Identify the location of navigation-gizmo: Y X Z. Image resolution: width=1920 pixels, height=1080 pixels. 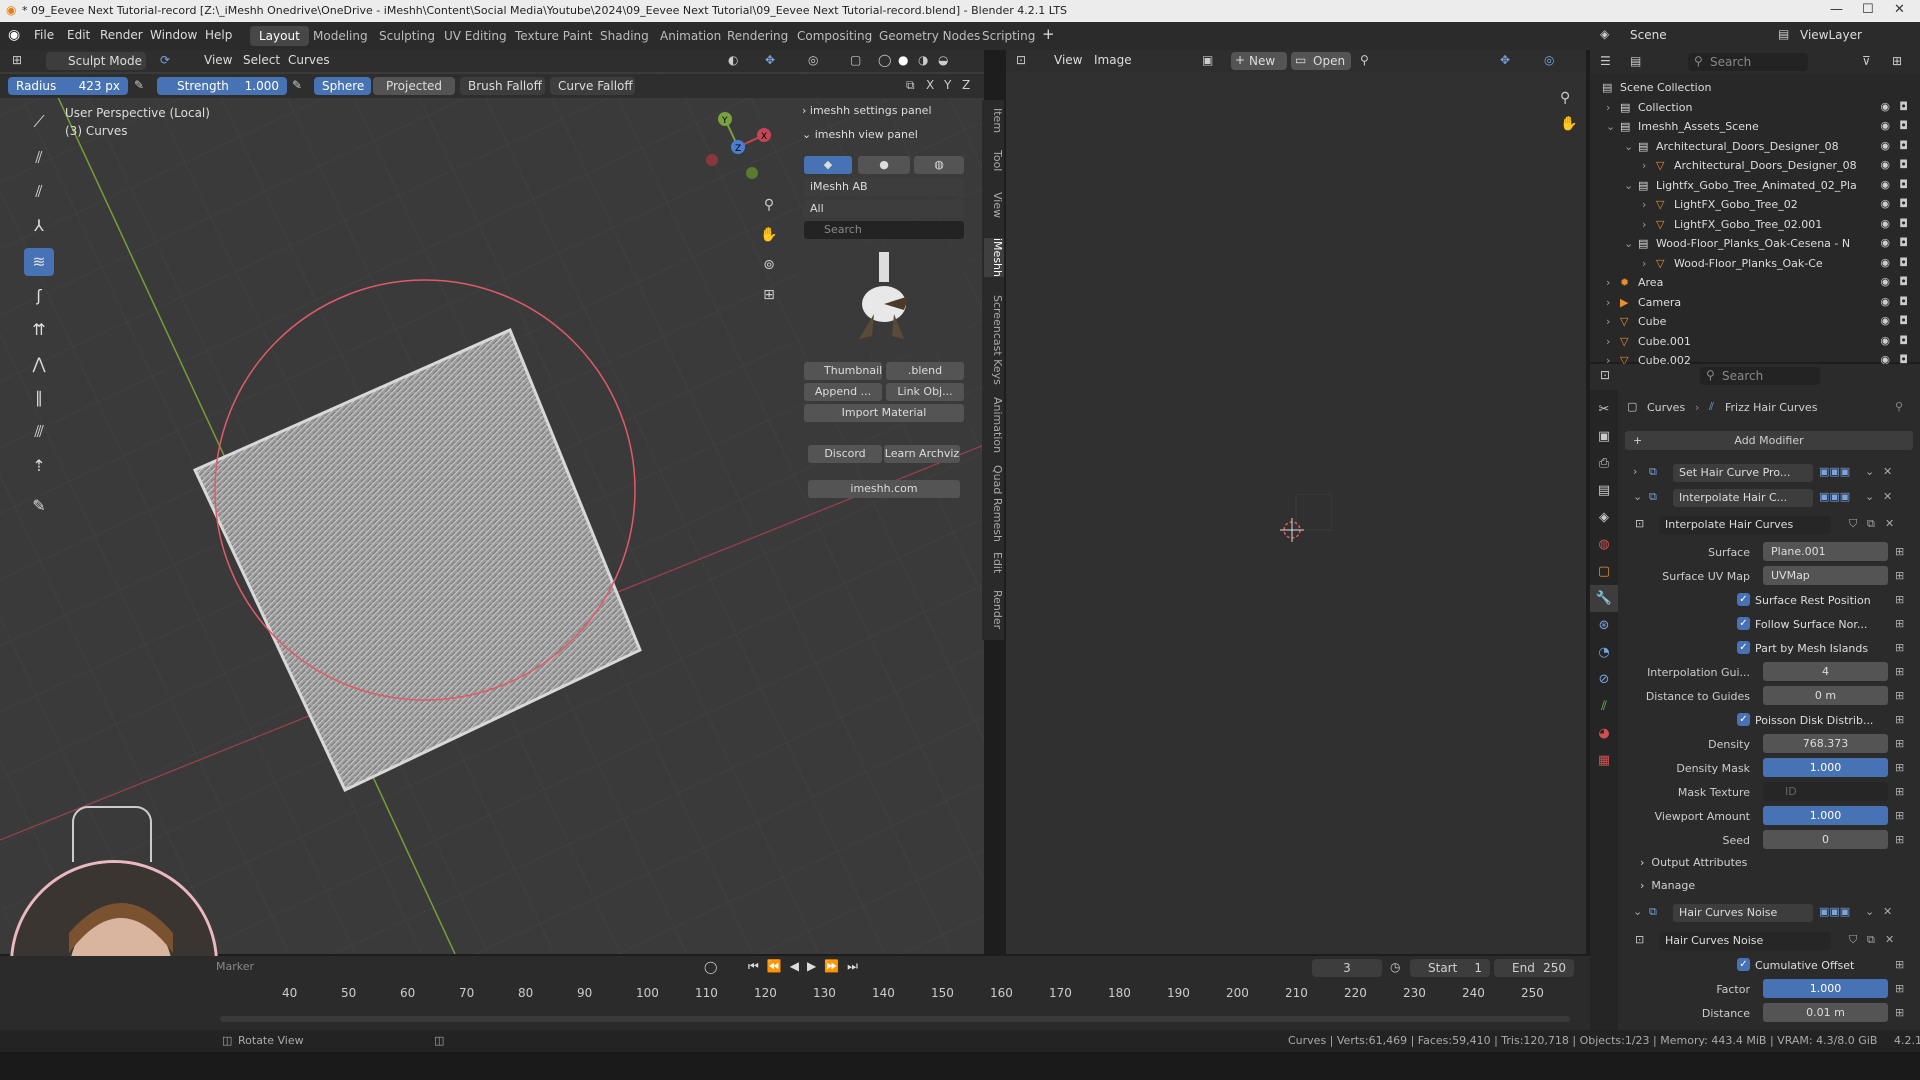
(740, 145).